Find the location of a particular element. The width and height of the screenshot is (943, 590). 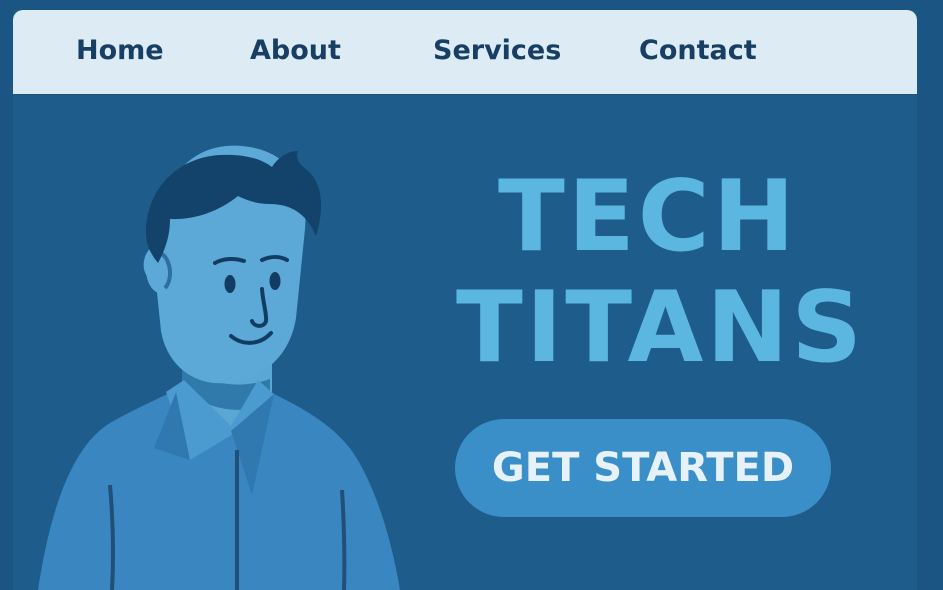

hero-title-line1: TECH is located at coordinates (648, 217).